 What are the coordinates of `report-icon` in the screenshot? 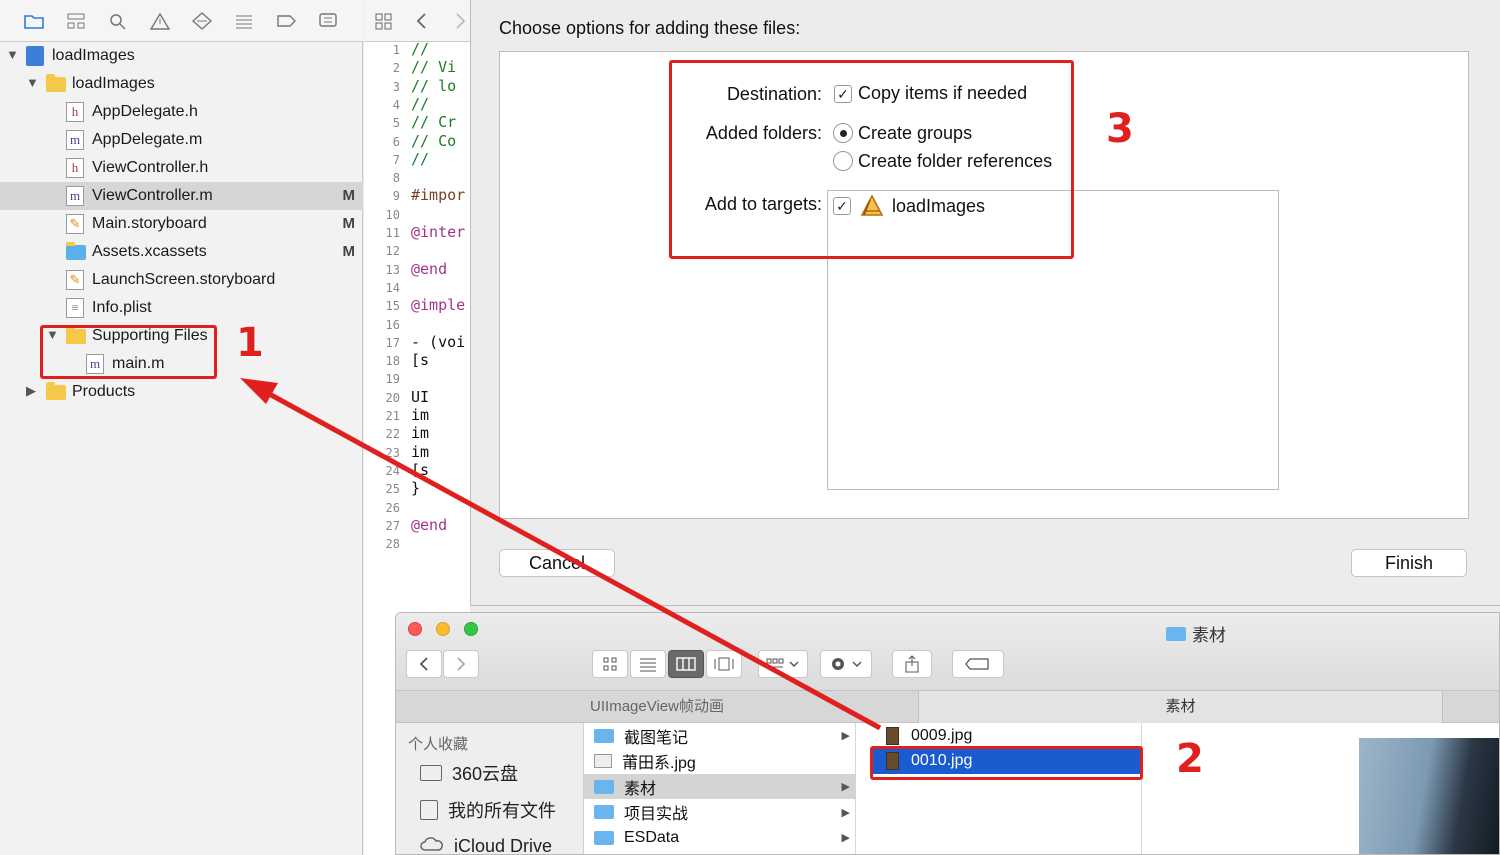 It's located at (328, 21).